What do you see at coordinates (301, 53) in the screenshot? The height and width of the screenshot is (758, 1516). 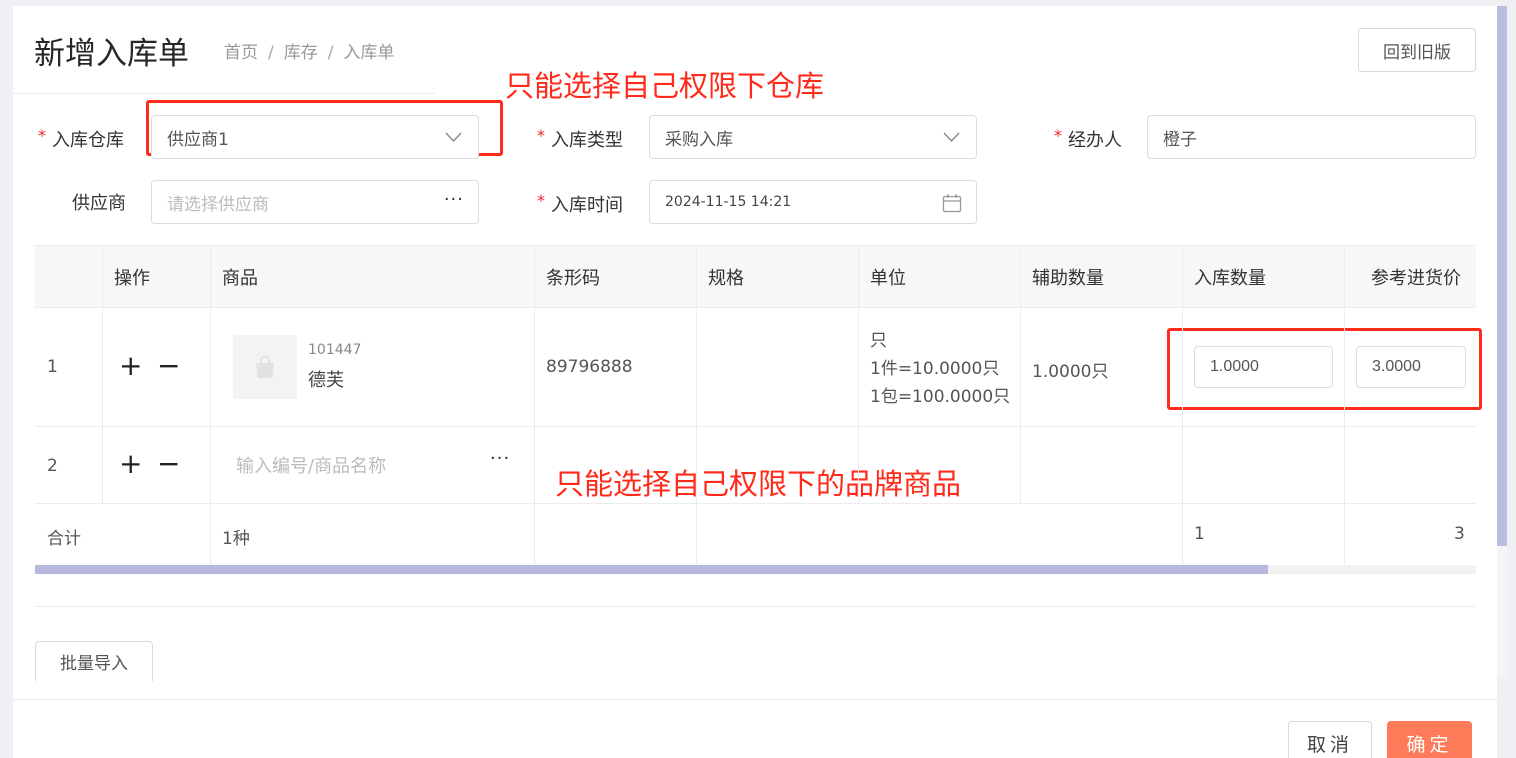 I see `breadcrumb-inventory: 库存` at bounding box center [301, 53].